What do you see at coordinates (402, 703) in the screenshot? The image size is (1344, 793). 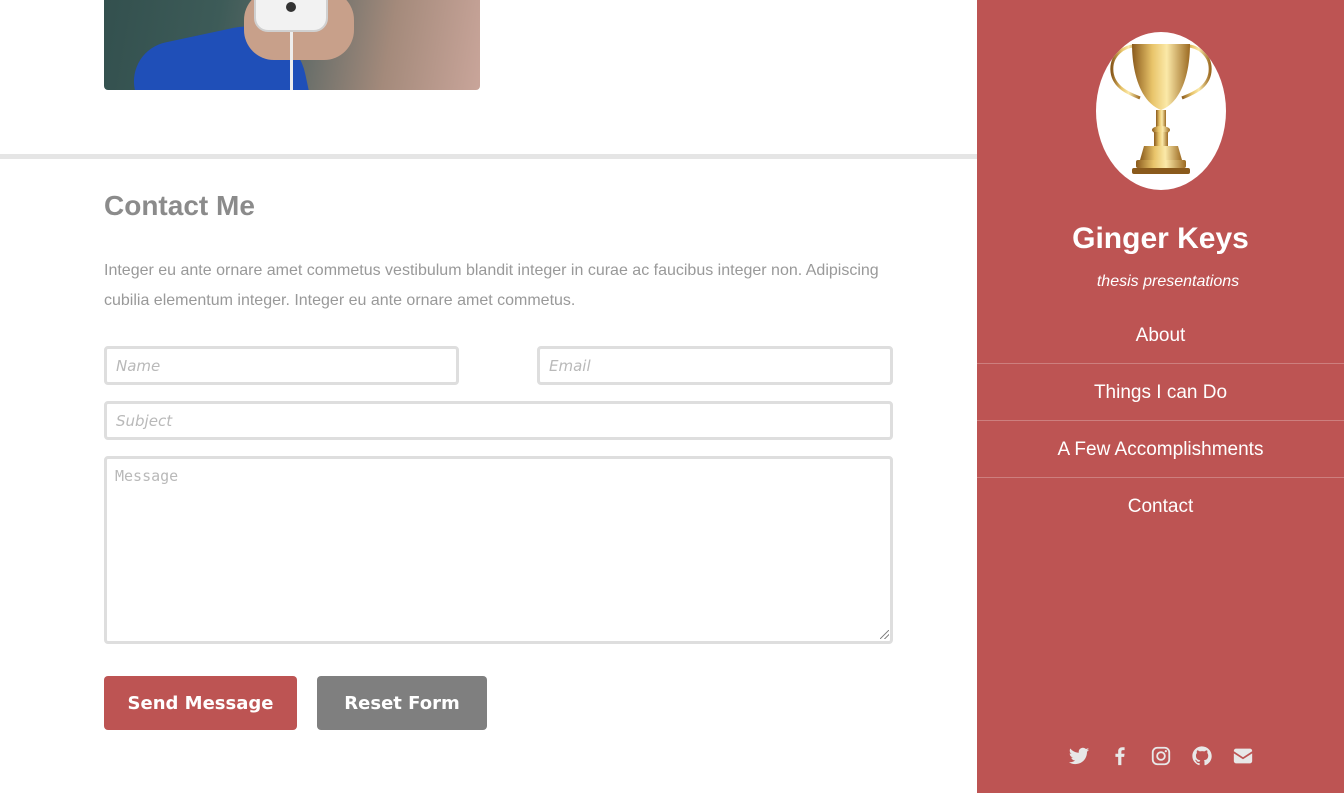 I see `reset-form-button: Reset Form` at bounding box center [402, 703].